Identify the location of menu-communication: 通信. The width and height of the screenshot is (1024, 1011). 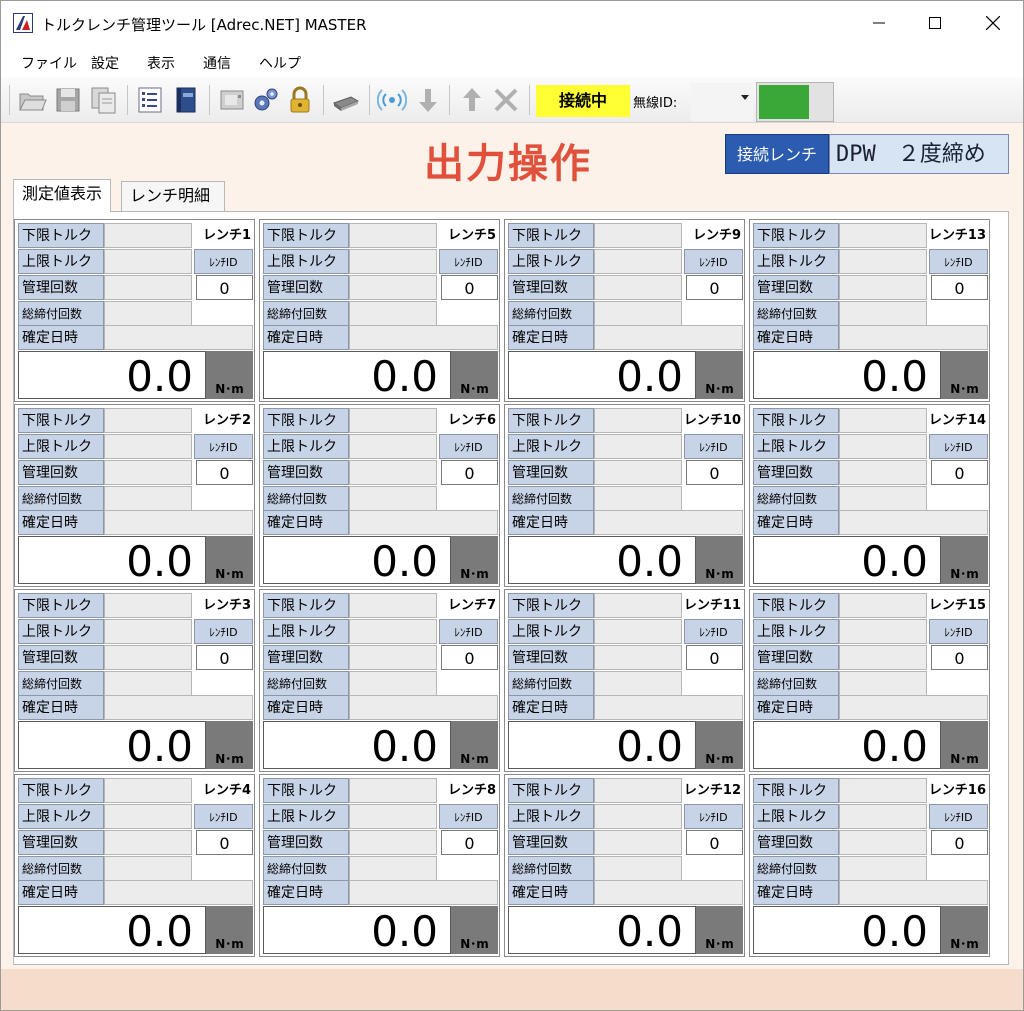
(217, 63).